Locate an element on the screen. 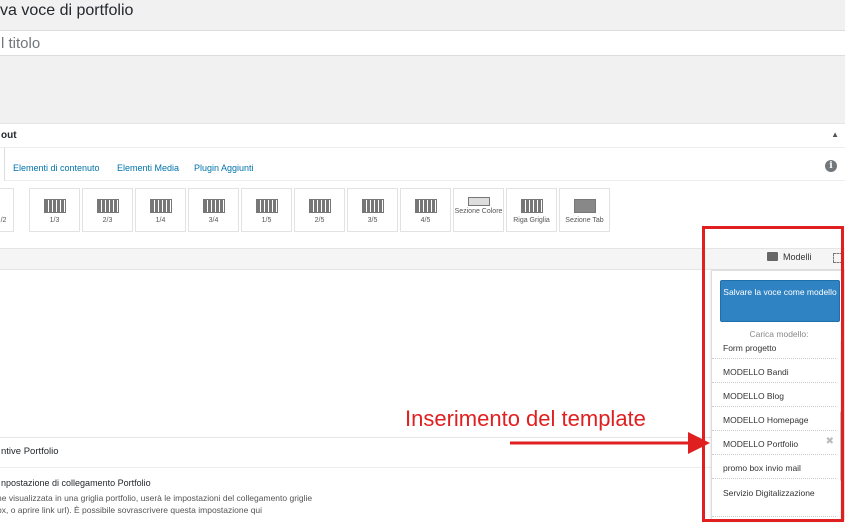 Image resolution: width=845 pixels, height=524 pixels. layout-button: /2 is located at coordinates (7, 210).